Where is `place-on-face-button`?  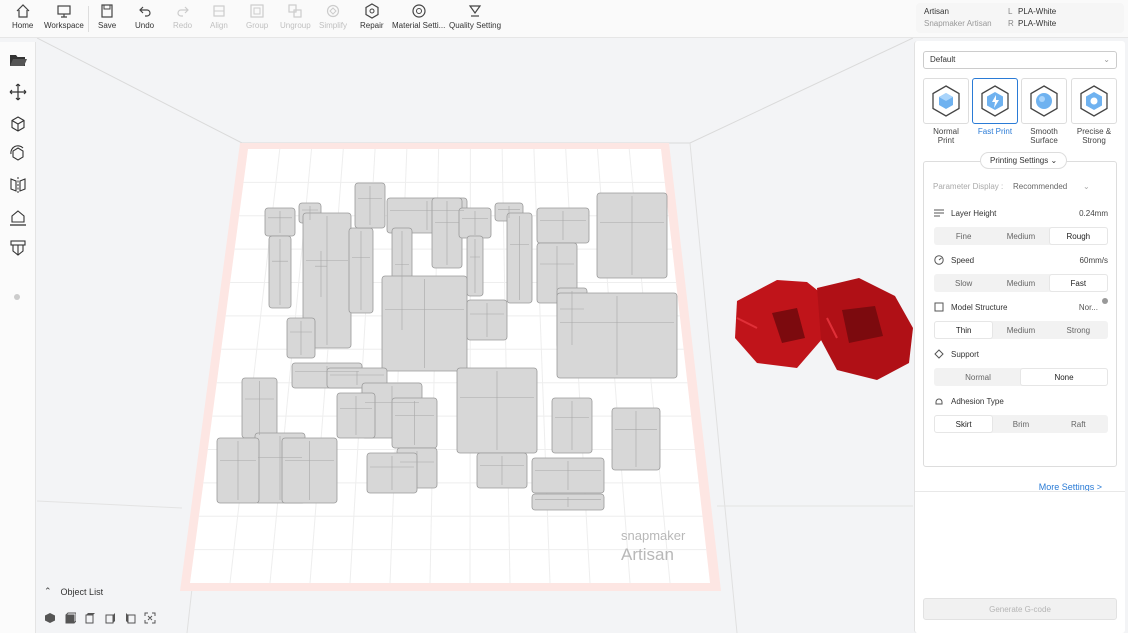
place-on-face-button is located at coordinates (18, 218).